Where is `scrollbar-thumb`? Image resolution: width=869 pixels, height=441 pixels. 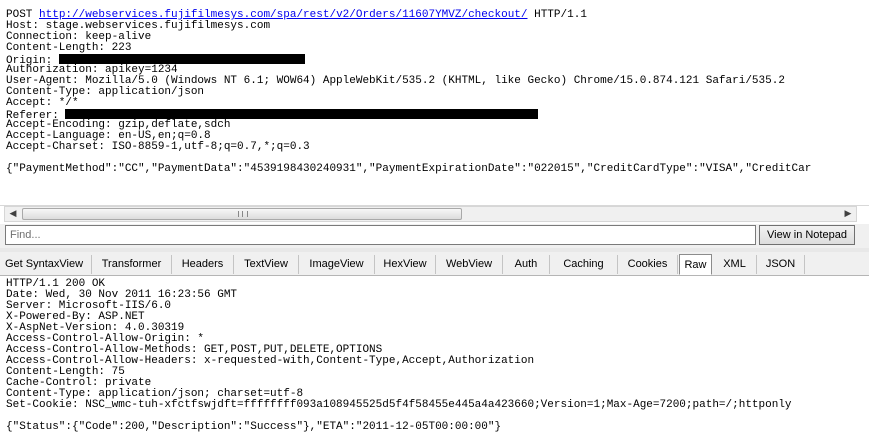
scrollbar-thumb is located at coordinates (242, 214).